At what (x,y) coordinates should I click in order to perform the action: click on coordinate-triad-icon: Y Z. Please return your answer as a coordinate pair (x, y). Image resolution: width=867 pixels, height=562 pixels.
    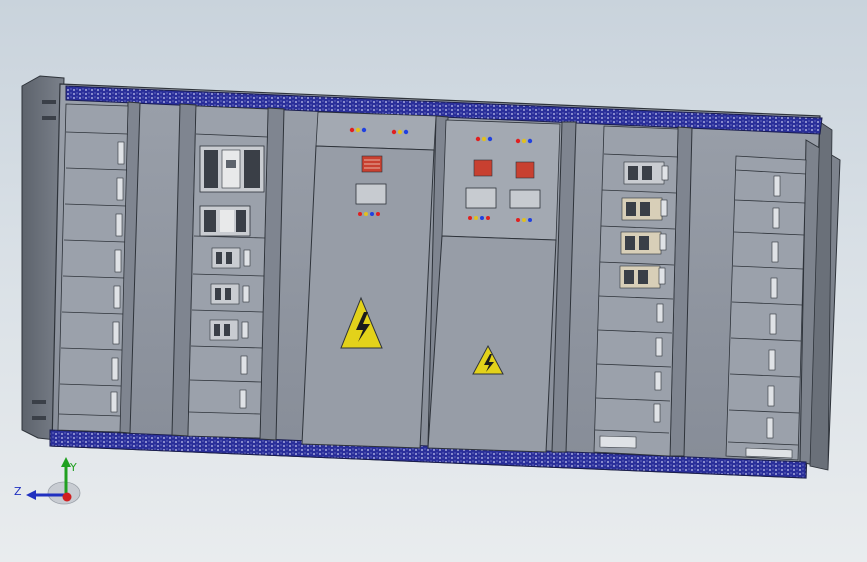
    Looking at the image, I should click on (47, 481).